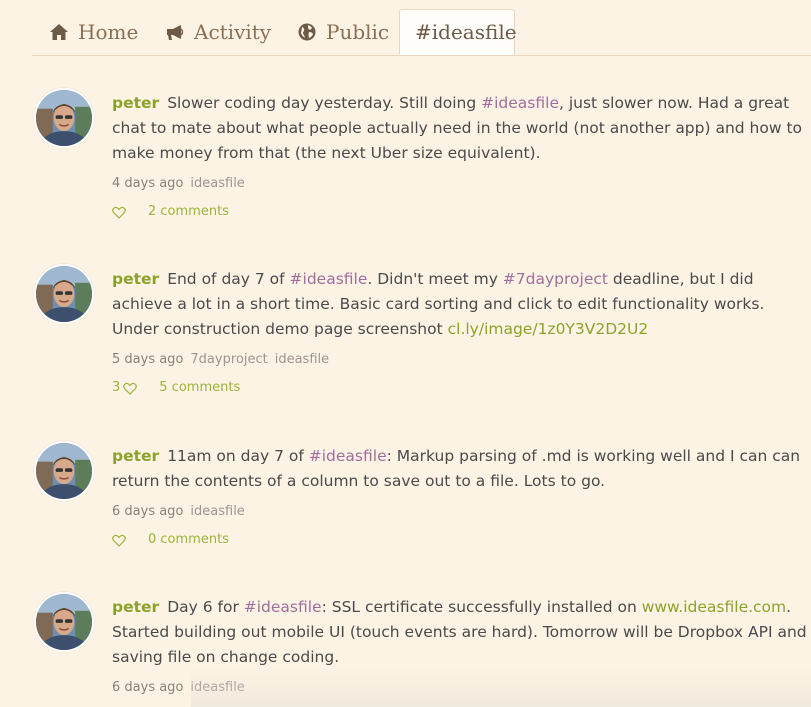 Image resolution: width=811 pixels, height=707 pixels. I want to click on url-link: cl.ly/image/1z0Y3V2D2U2, so click(548, 329).